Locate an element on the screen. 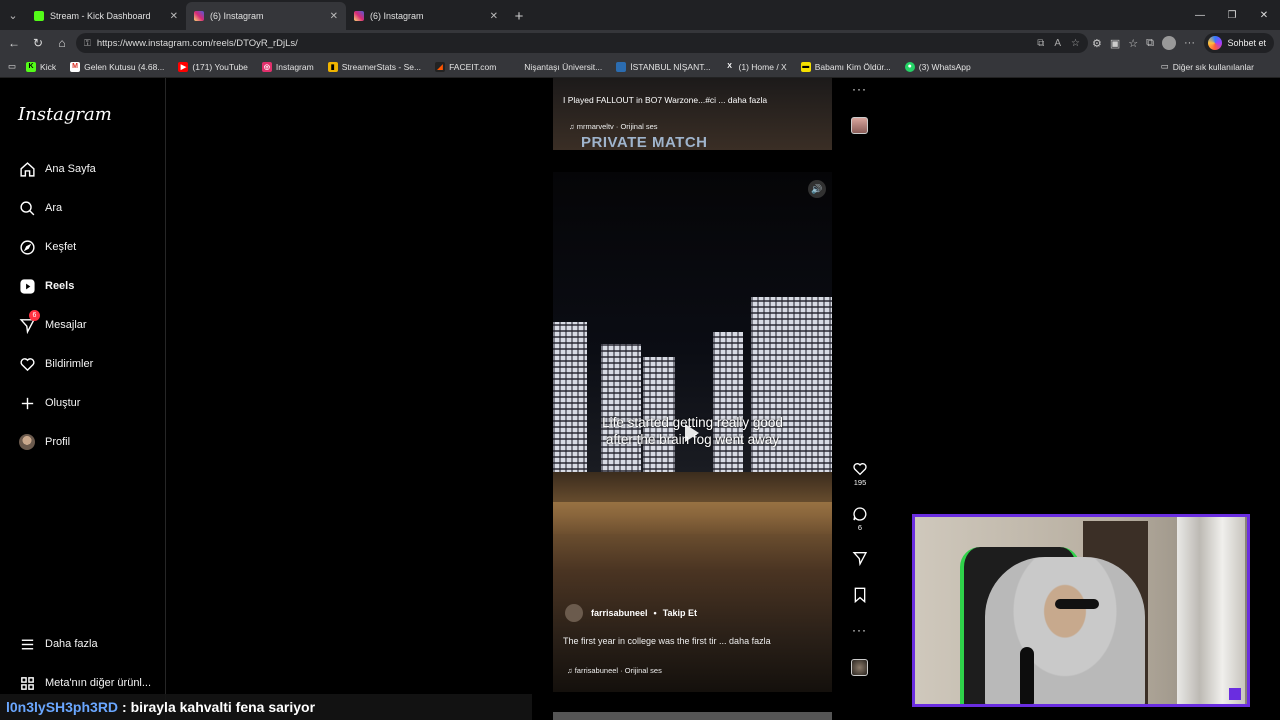 This screenshot has width=1280, height=720. more-options-icon: ··· is located at coordinates (859, 630).